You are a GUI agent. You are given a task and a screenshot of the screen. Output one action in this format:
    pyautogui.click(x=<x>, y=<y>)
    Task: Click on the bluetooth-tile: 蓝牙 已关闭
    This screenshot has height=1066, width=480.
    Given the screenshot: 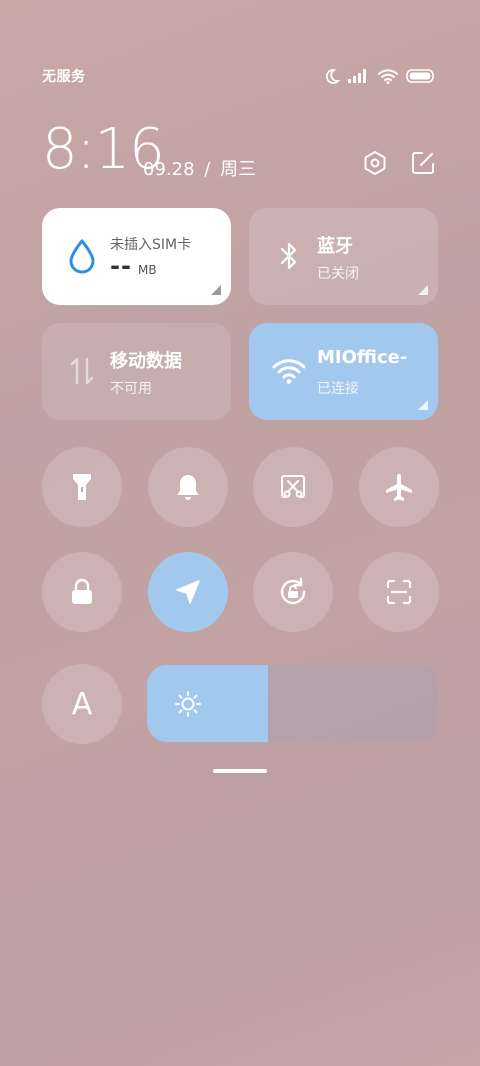 What is the action you would take?
    pyautogui.click(x=343, y=256)
    